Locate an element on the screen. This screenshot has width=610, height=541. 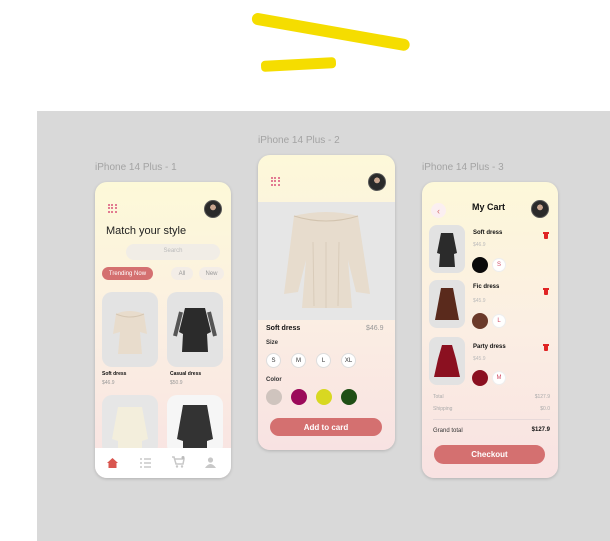
tab-label: New is located at coordinates (211, 273).